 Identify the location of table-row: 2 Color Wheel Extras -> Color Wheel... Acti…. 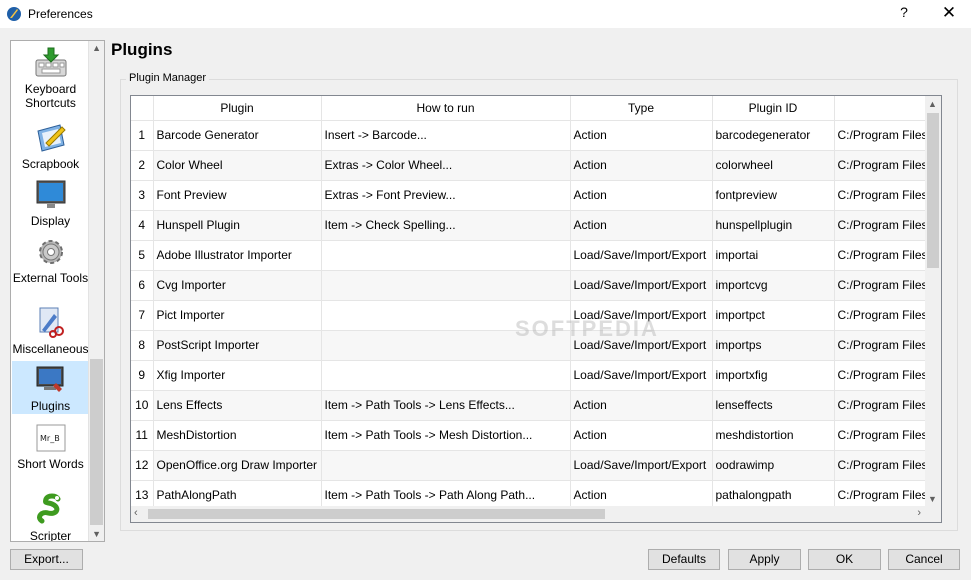
(529, 165).